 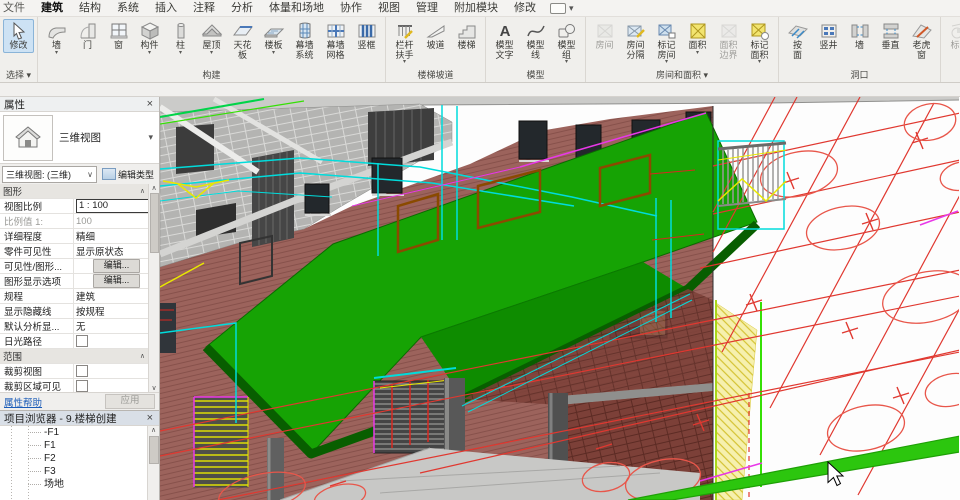 I want to click on tool-stair-button: 楼梯, so click(x=466, y=36).